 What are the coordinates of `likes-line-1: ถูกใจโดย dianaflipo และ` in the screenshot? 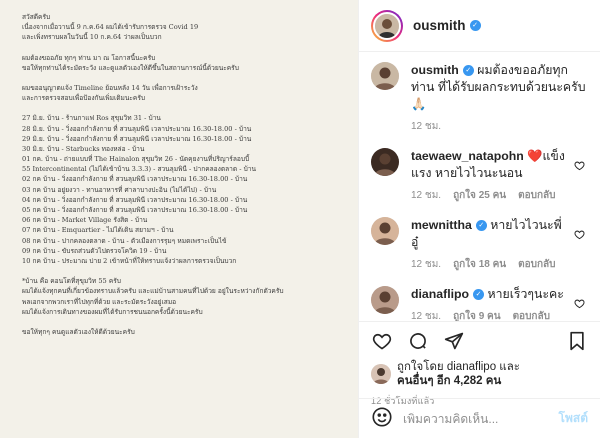 It's located at (458, 367).